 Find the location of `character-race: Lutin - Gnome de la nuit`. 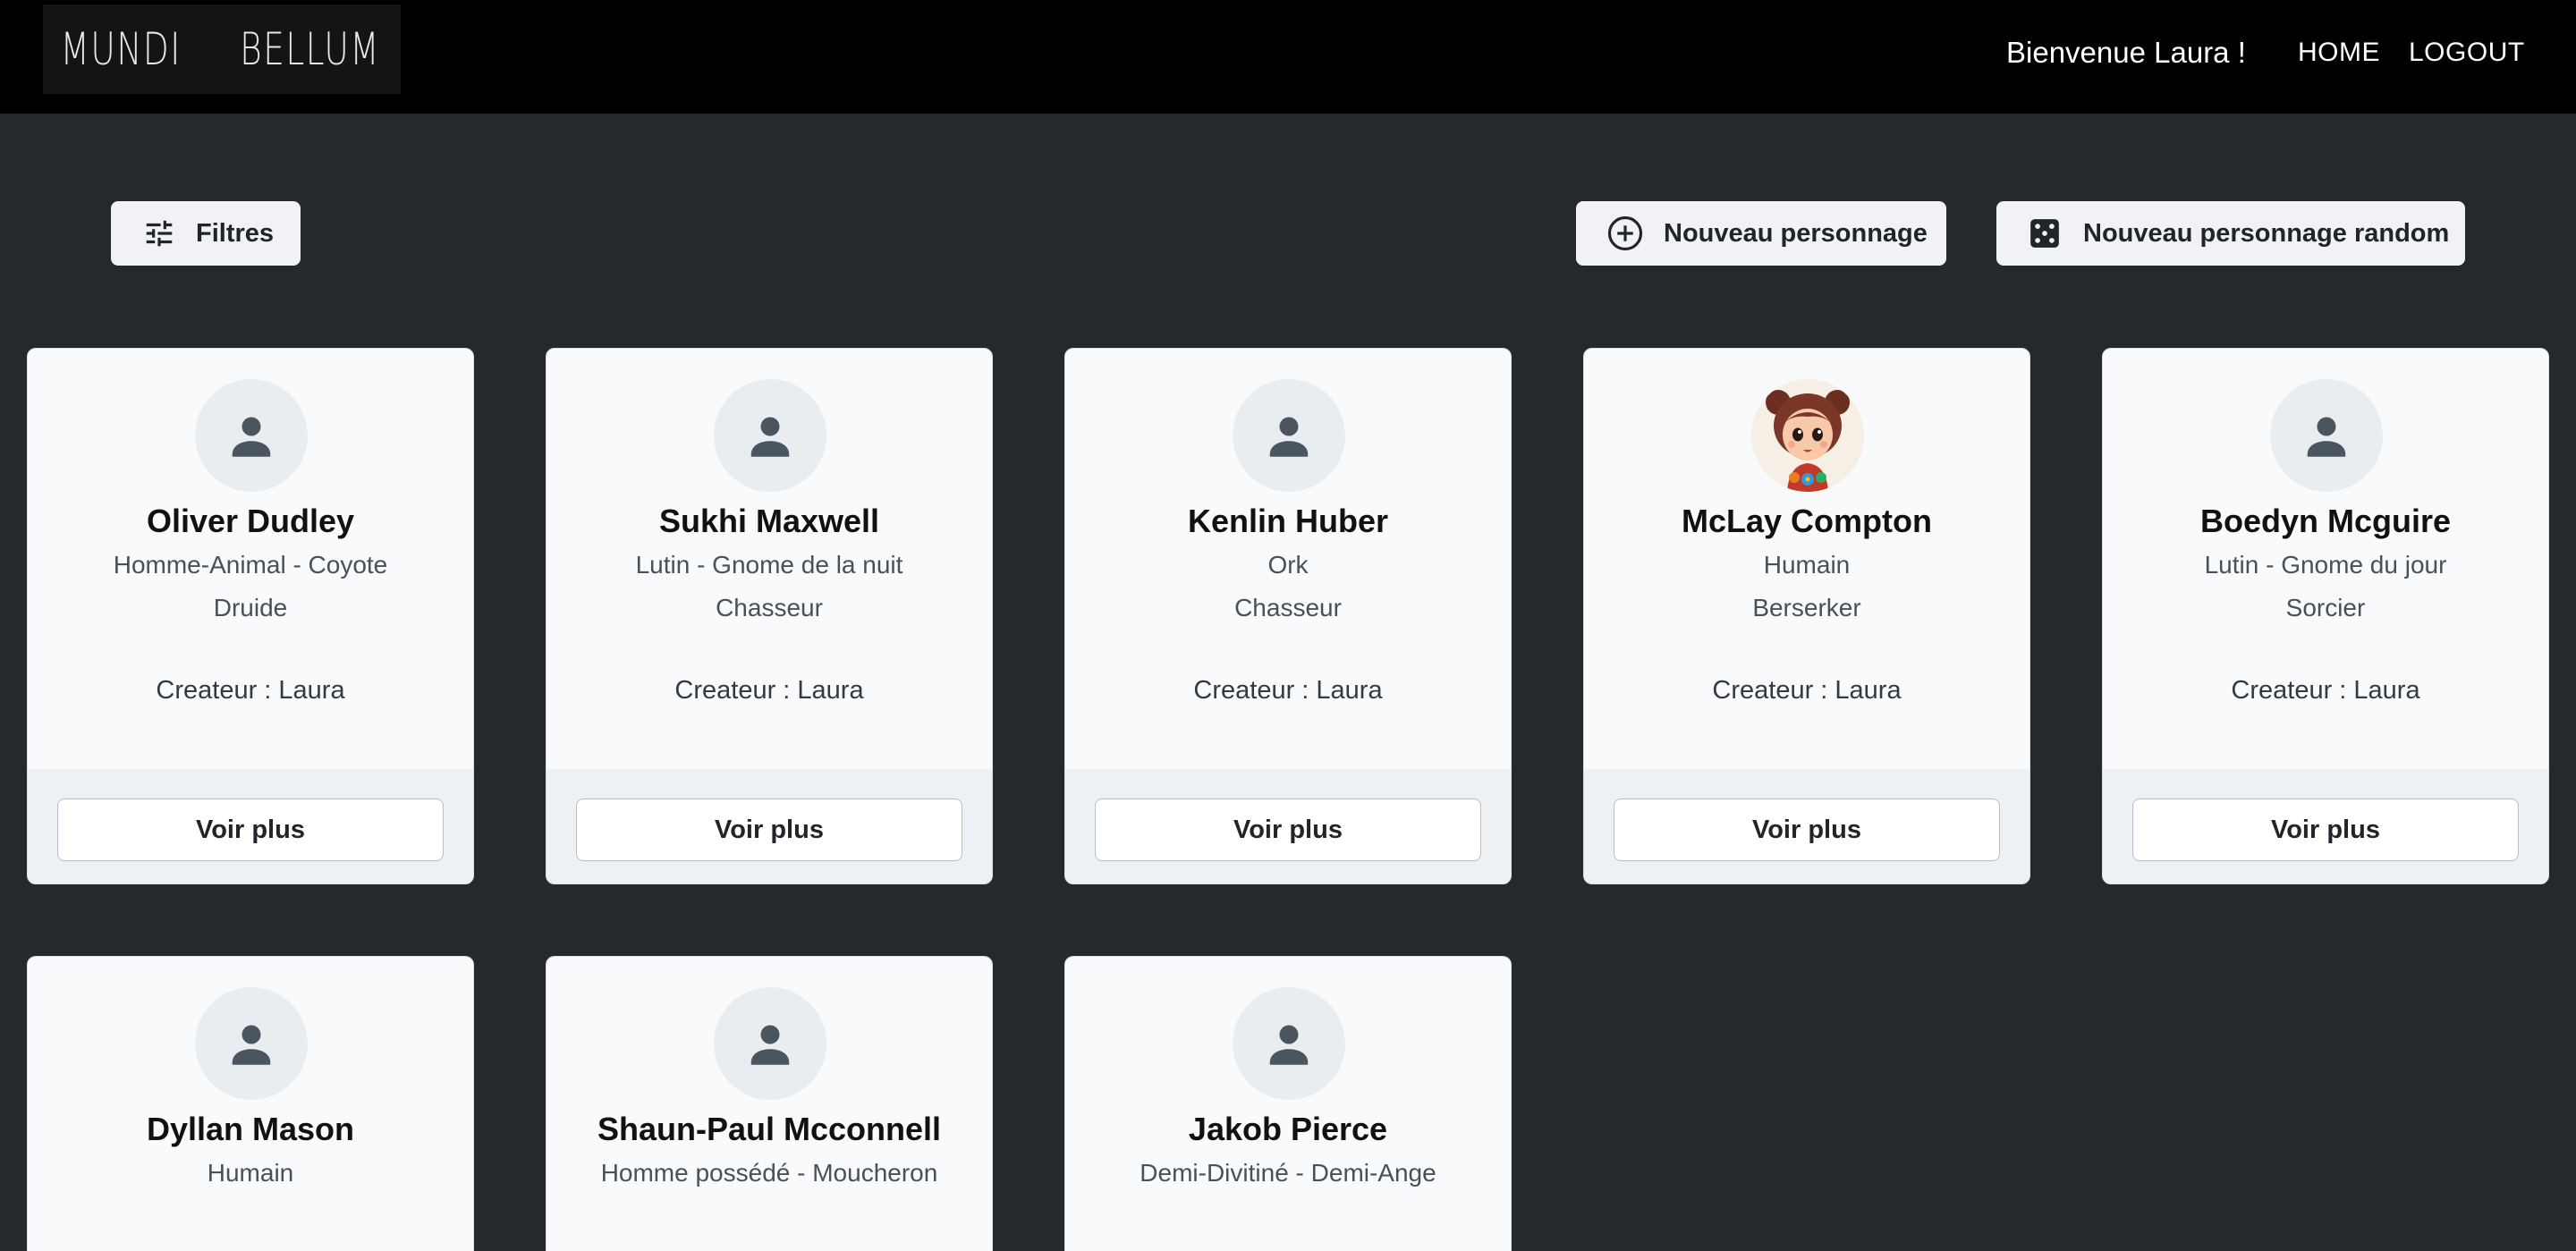

character-race: Lutin - Gnome de la nuit is located at coordinates (769, 565).